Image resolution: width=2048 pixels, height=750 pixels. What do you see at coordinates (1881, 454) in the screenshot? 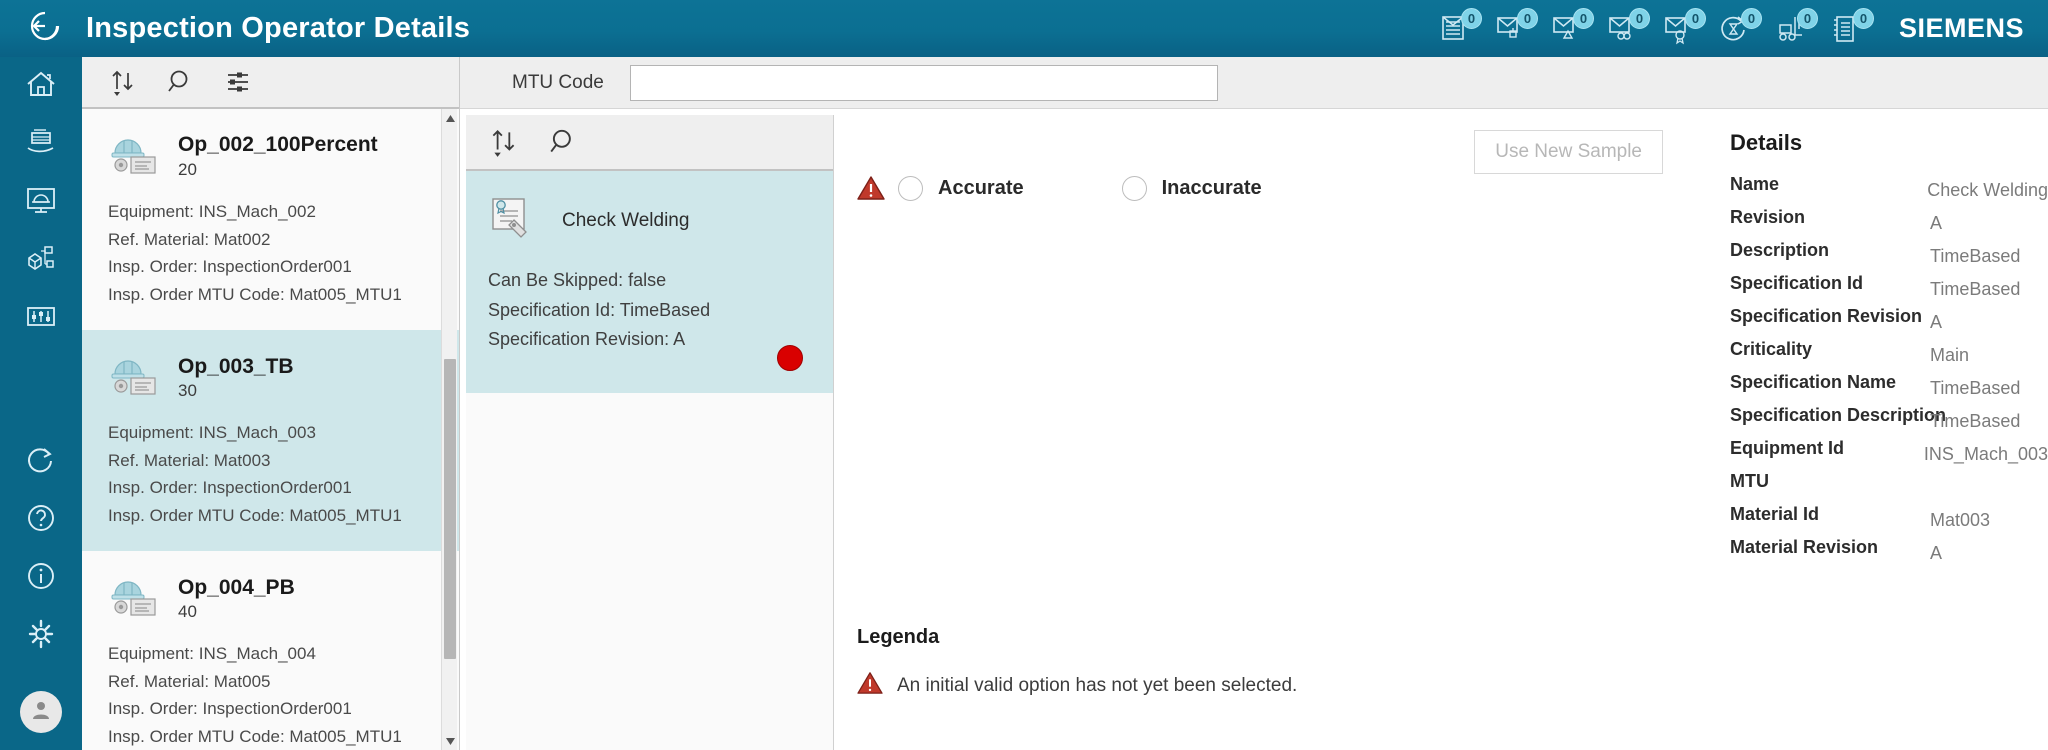
I see `details-row: Equipment Id INS_Mach_003` at bounding box center [1881, 454].